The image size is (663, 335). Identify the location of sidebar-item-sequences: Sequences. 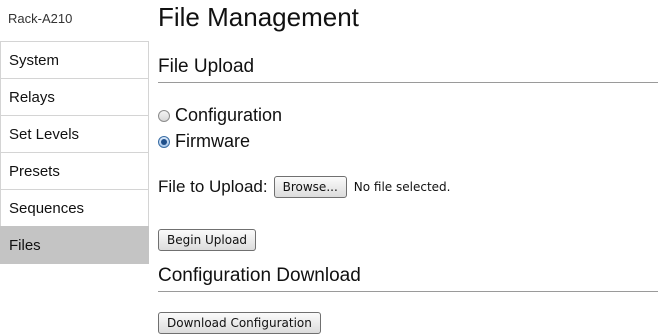
(74, 208).